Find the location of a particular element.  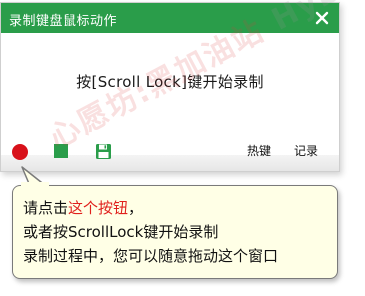

title-bar: 录制键盘鼠标动作 is located at coordinates (170, 18).